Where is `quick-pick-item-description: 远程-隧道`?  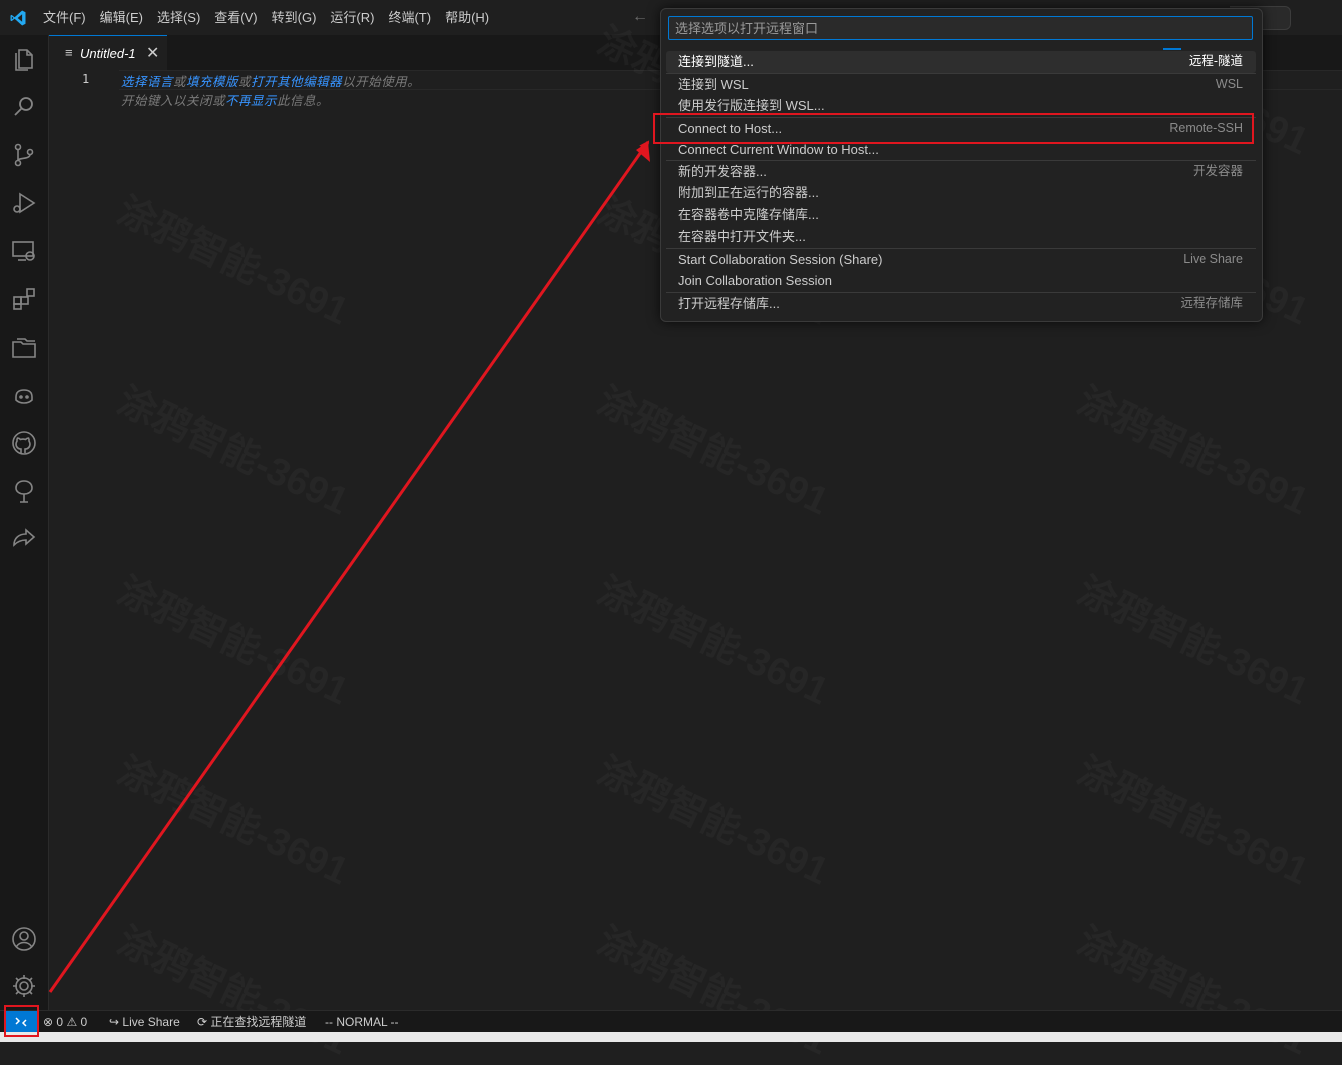 quick-pick-item-description: 远程-隧道 is located at coordinates (1215, 61).